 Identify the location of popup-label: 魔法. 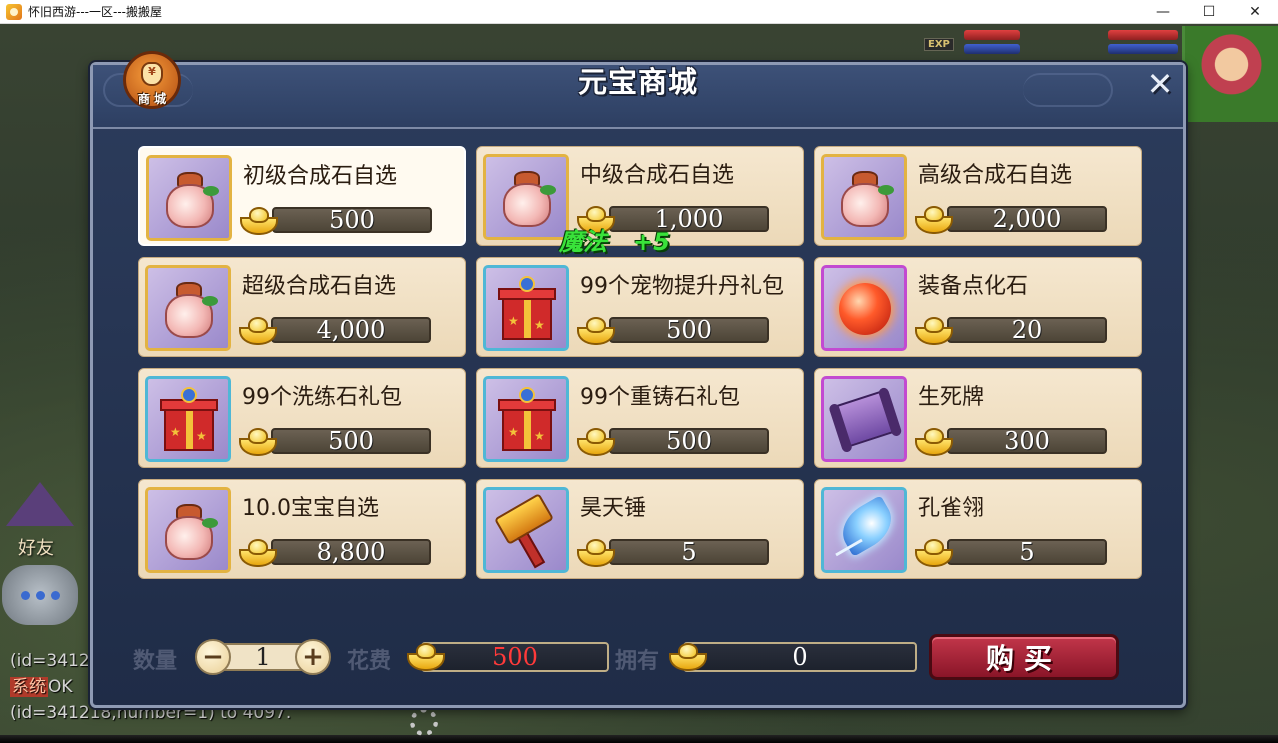
(583, 242).